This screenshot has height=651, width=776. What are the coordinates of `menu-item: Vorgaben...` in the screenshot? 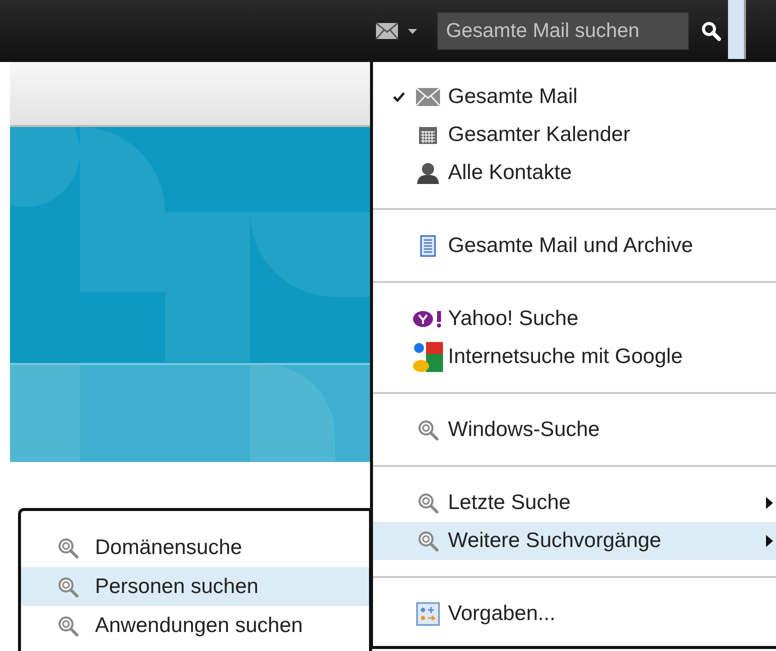 It's located at (574, 614).